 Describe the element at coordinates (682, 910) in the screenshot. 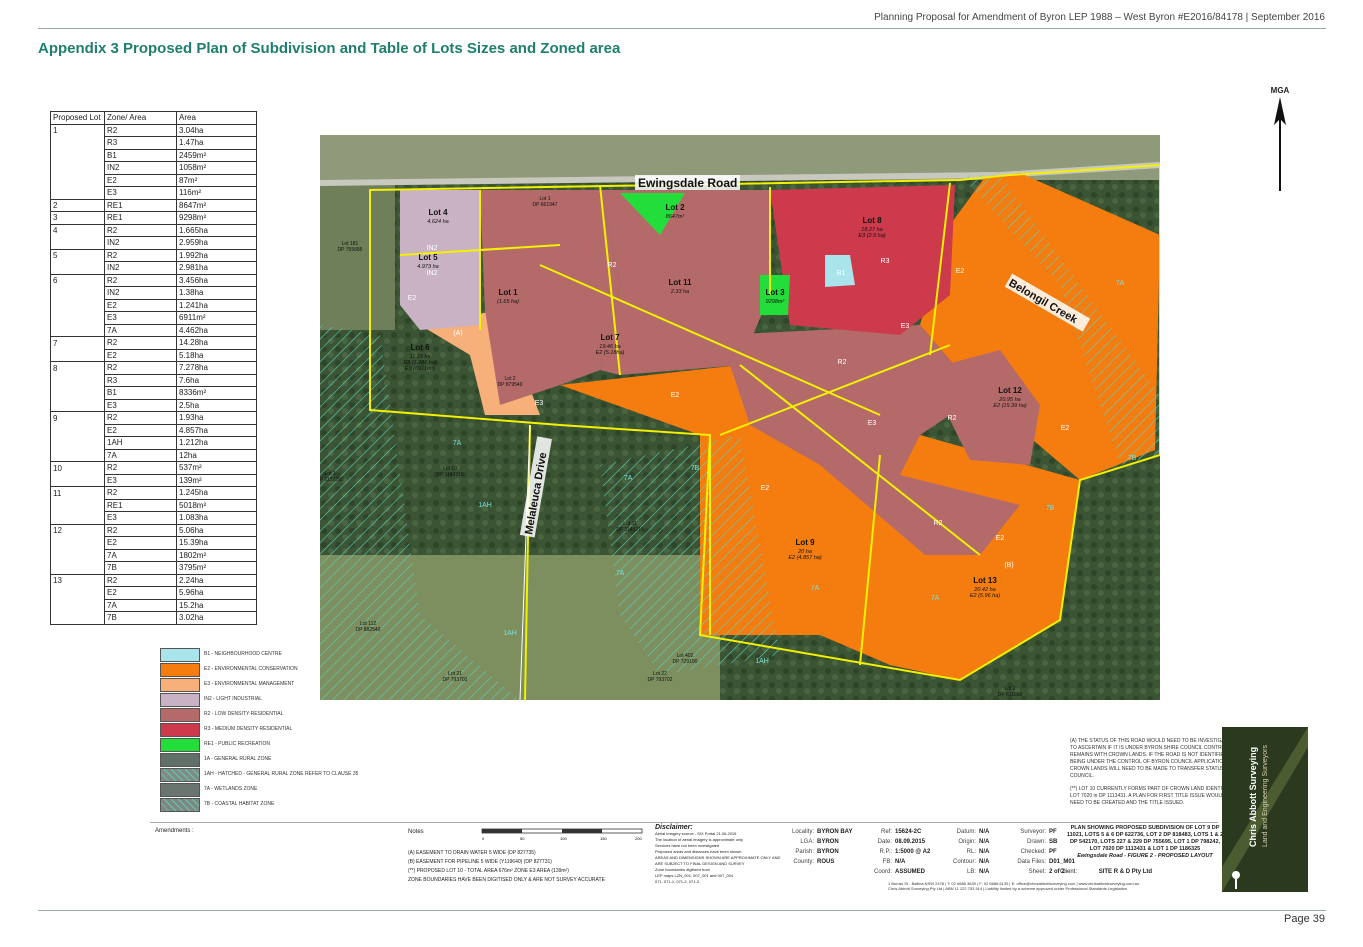

I see `footer-divider` at that location.